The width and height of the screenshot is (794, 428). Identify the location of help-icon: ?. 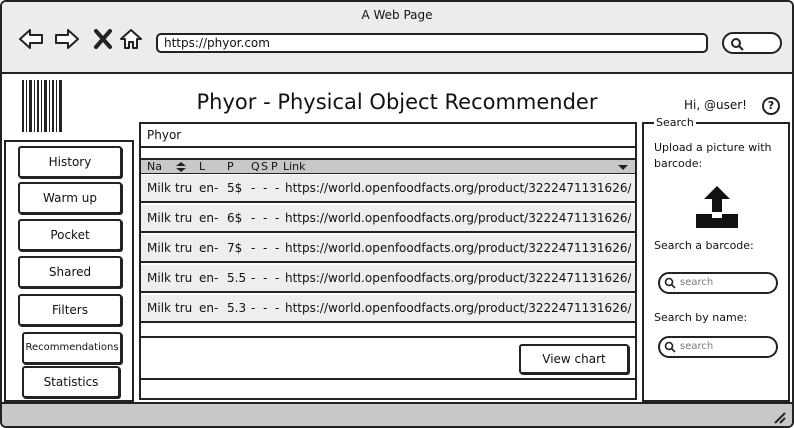
(771, 106).